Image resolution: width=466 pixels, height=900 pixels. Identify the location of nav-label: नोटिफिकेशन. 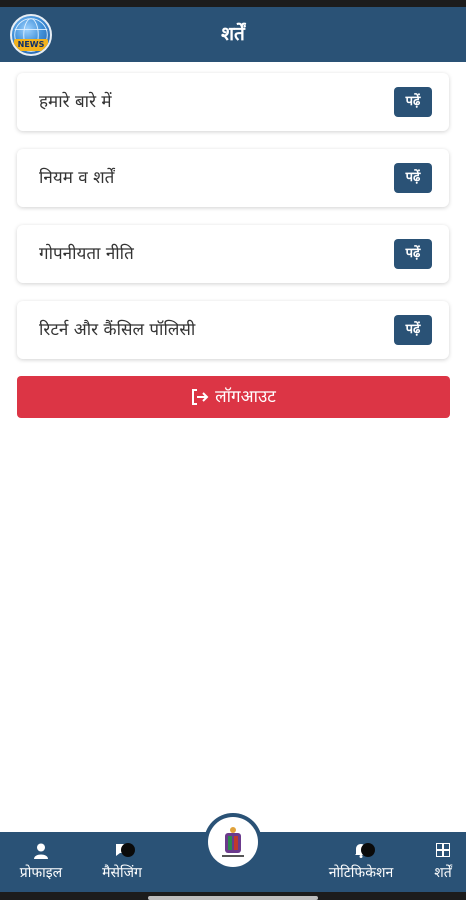
(361, 873).